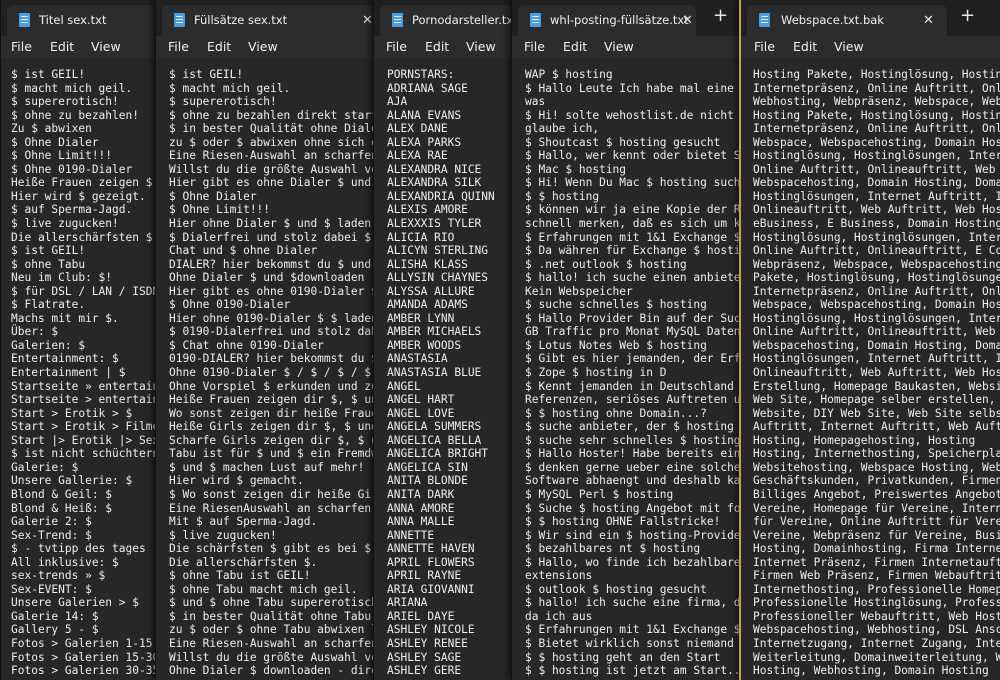  I want to click on text-line: Scharfe Girls zeigen dir $, $ und $, so click(277, 440).